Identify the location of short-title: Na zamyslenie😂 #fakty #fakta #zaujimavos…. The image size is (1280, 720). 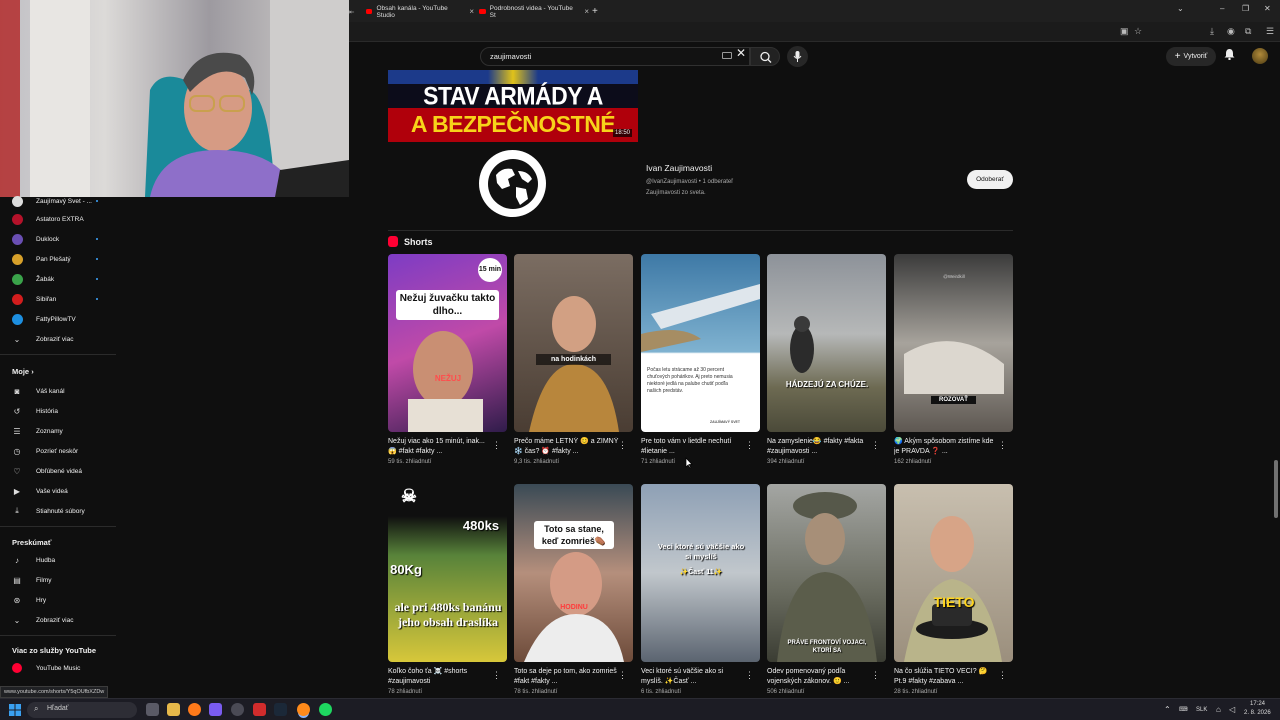
(819, 447).